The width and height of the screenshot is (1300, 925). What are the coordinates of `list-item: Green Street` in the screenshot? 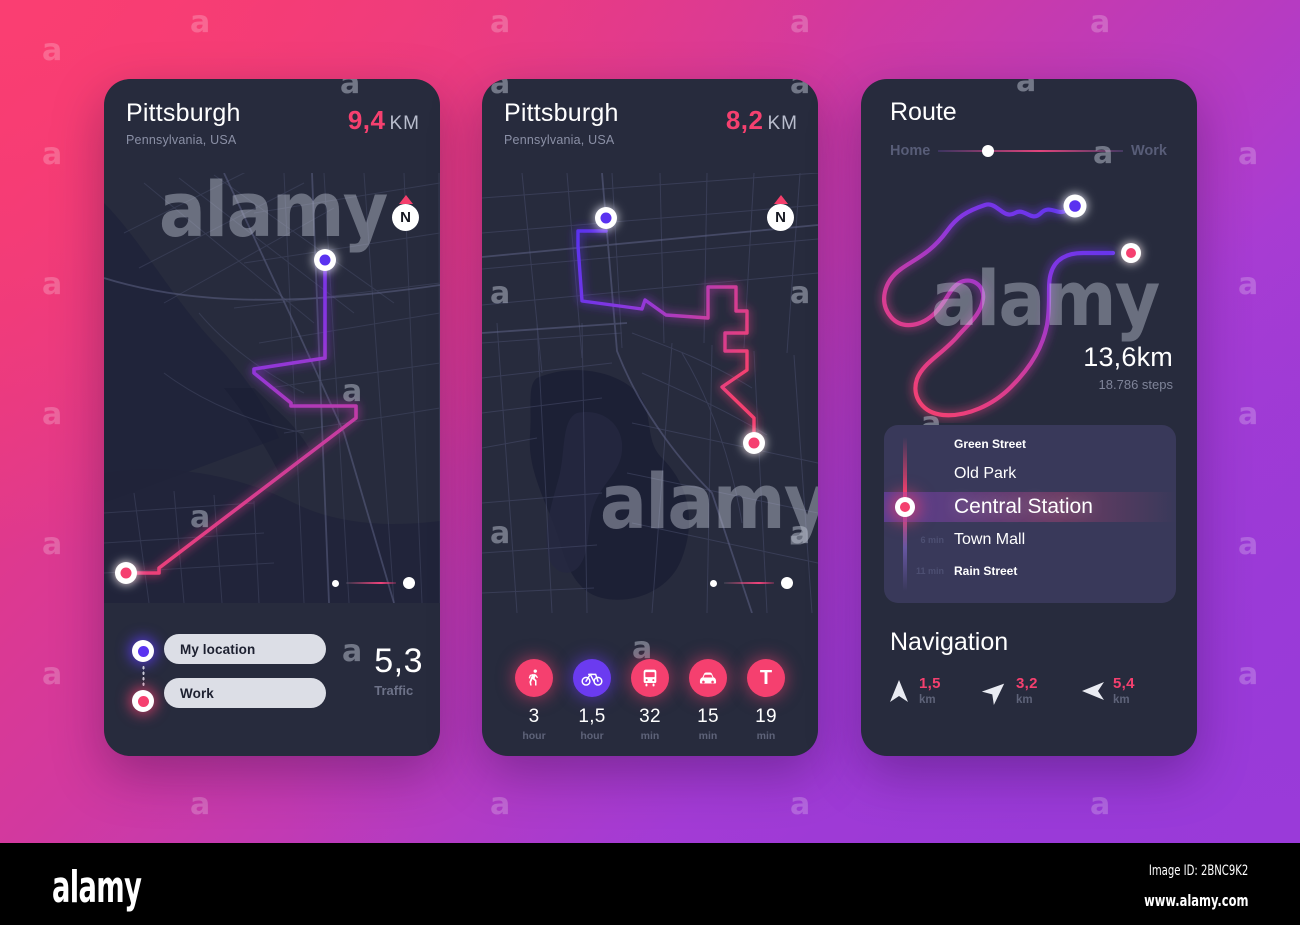 It's located at (1030, 444).